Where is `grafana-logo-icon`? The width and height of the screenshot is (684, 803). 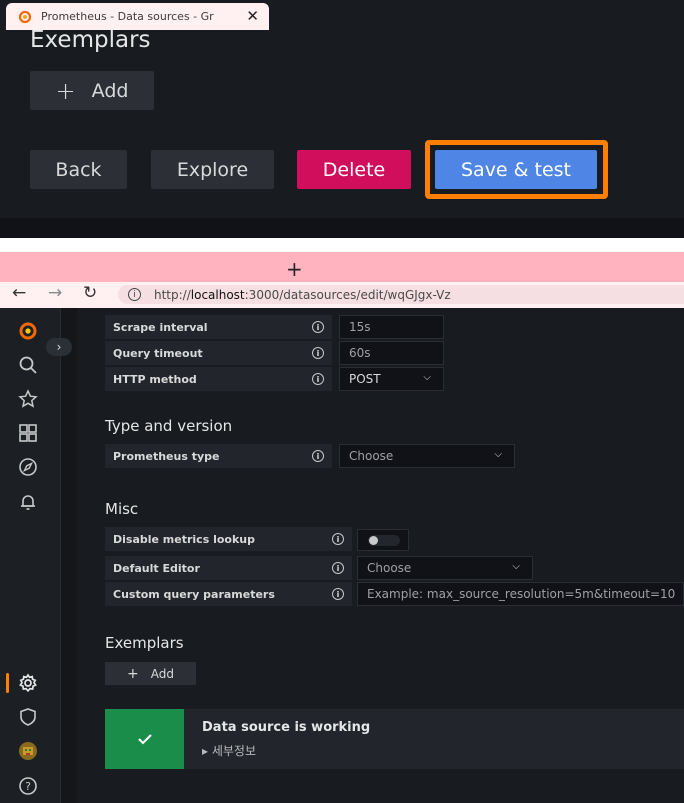 grafana-logo-icon is located at coordinates (28, 330).